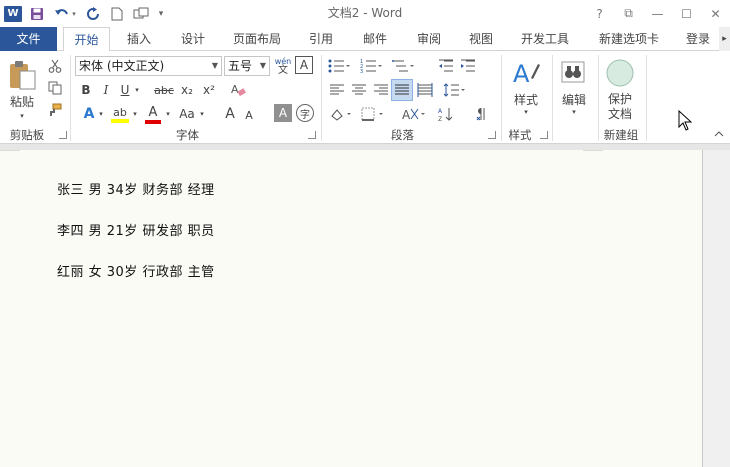 This screenshot has width=730, height=467. I want to click on font-name-combobox: 宋体 (中文正文) ▼, so click(148, 66).